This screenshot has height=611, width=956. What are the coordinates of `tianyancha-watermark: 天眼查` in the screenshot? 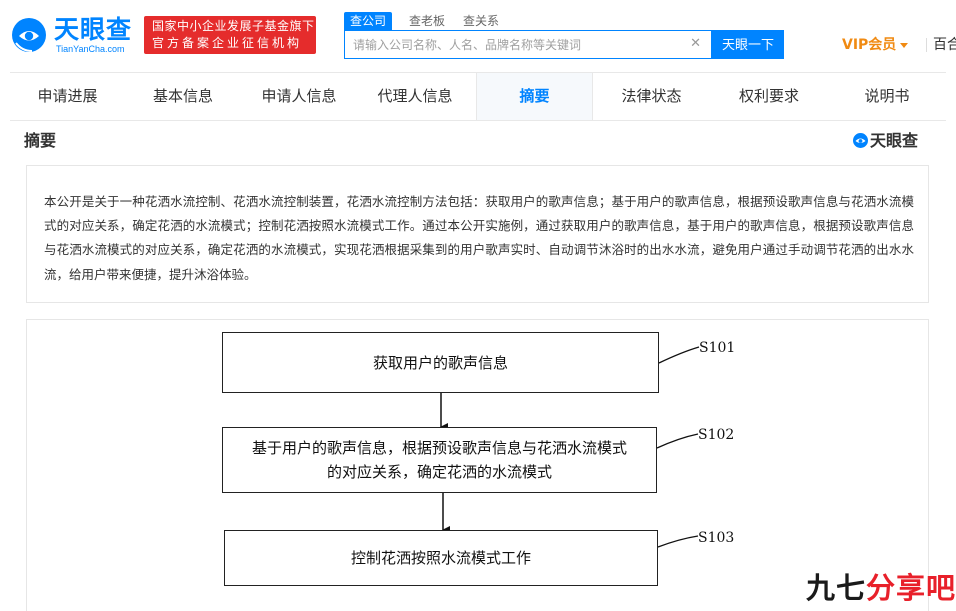 It's located at (885, 141).